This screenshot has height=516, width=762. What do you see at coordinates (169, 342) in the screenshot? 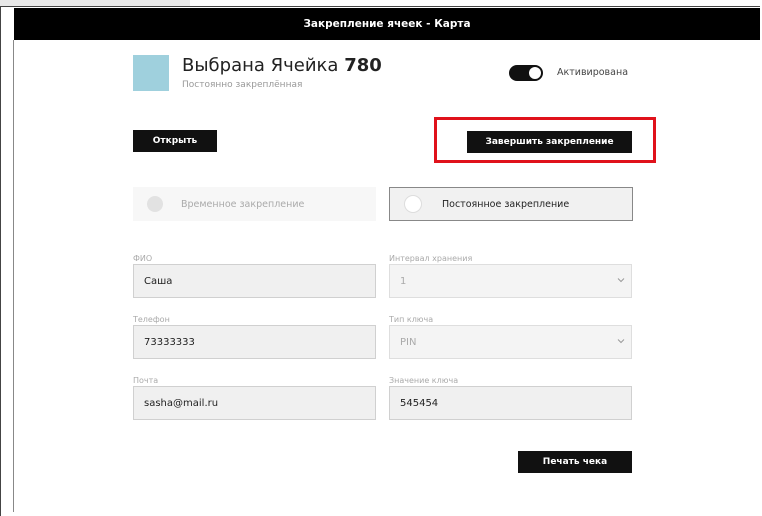
I see `phone-value: 73333333` at bounding box center [169, 342].